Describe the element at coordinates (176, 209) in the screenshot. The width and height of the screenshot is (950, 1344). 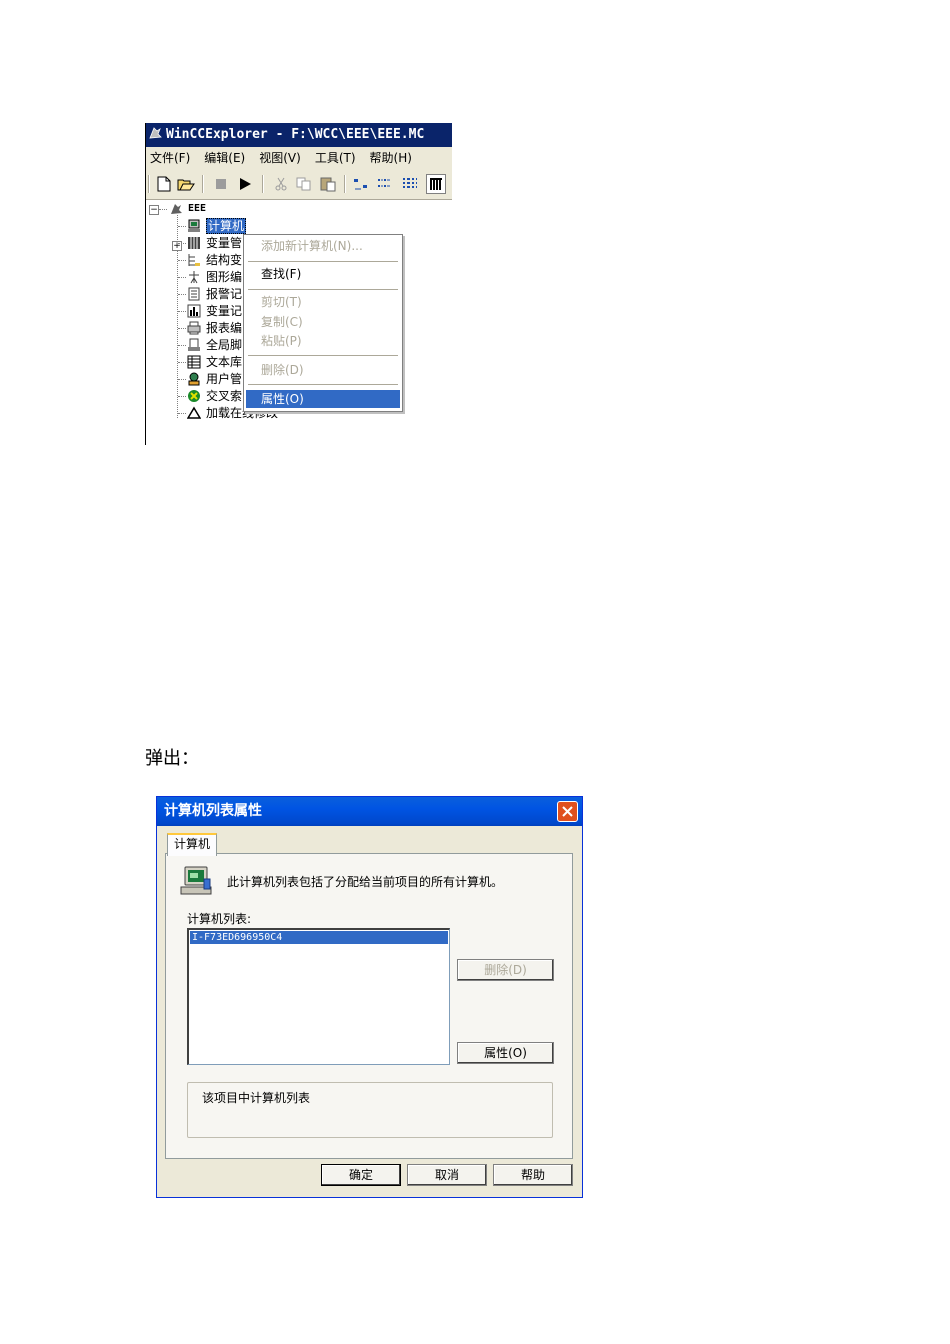
I see `wincc-project-icon` at that location.